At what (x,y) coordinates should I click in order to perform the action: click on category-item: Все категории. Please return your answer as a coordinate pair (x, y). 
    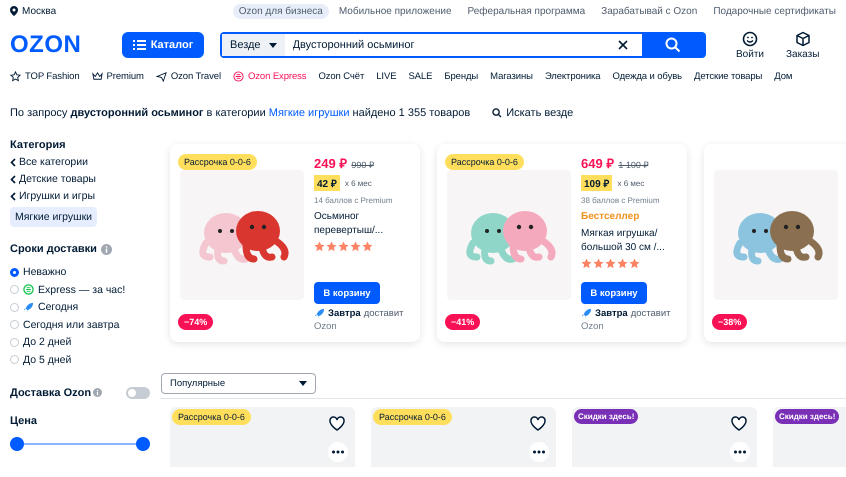
    Looking at the image, I should click on (49, 162).